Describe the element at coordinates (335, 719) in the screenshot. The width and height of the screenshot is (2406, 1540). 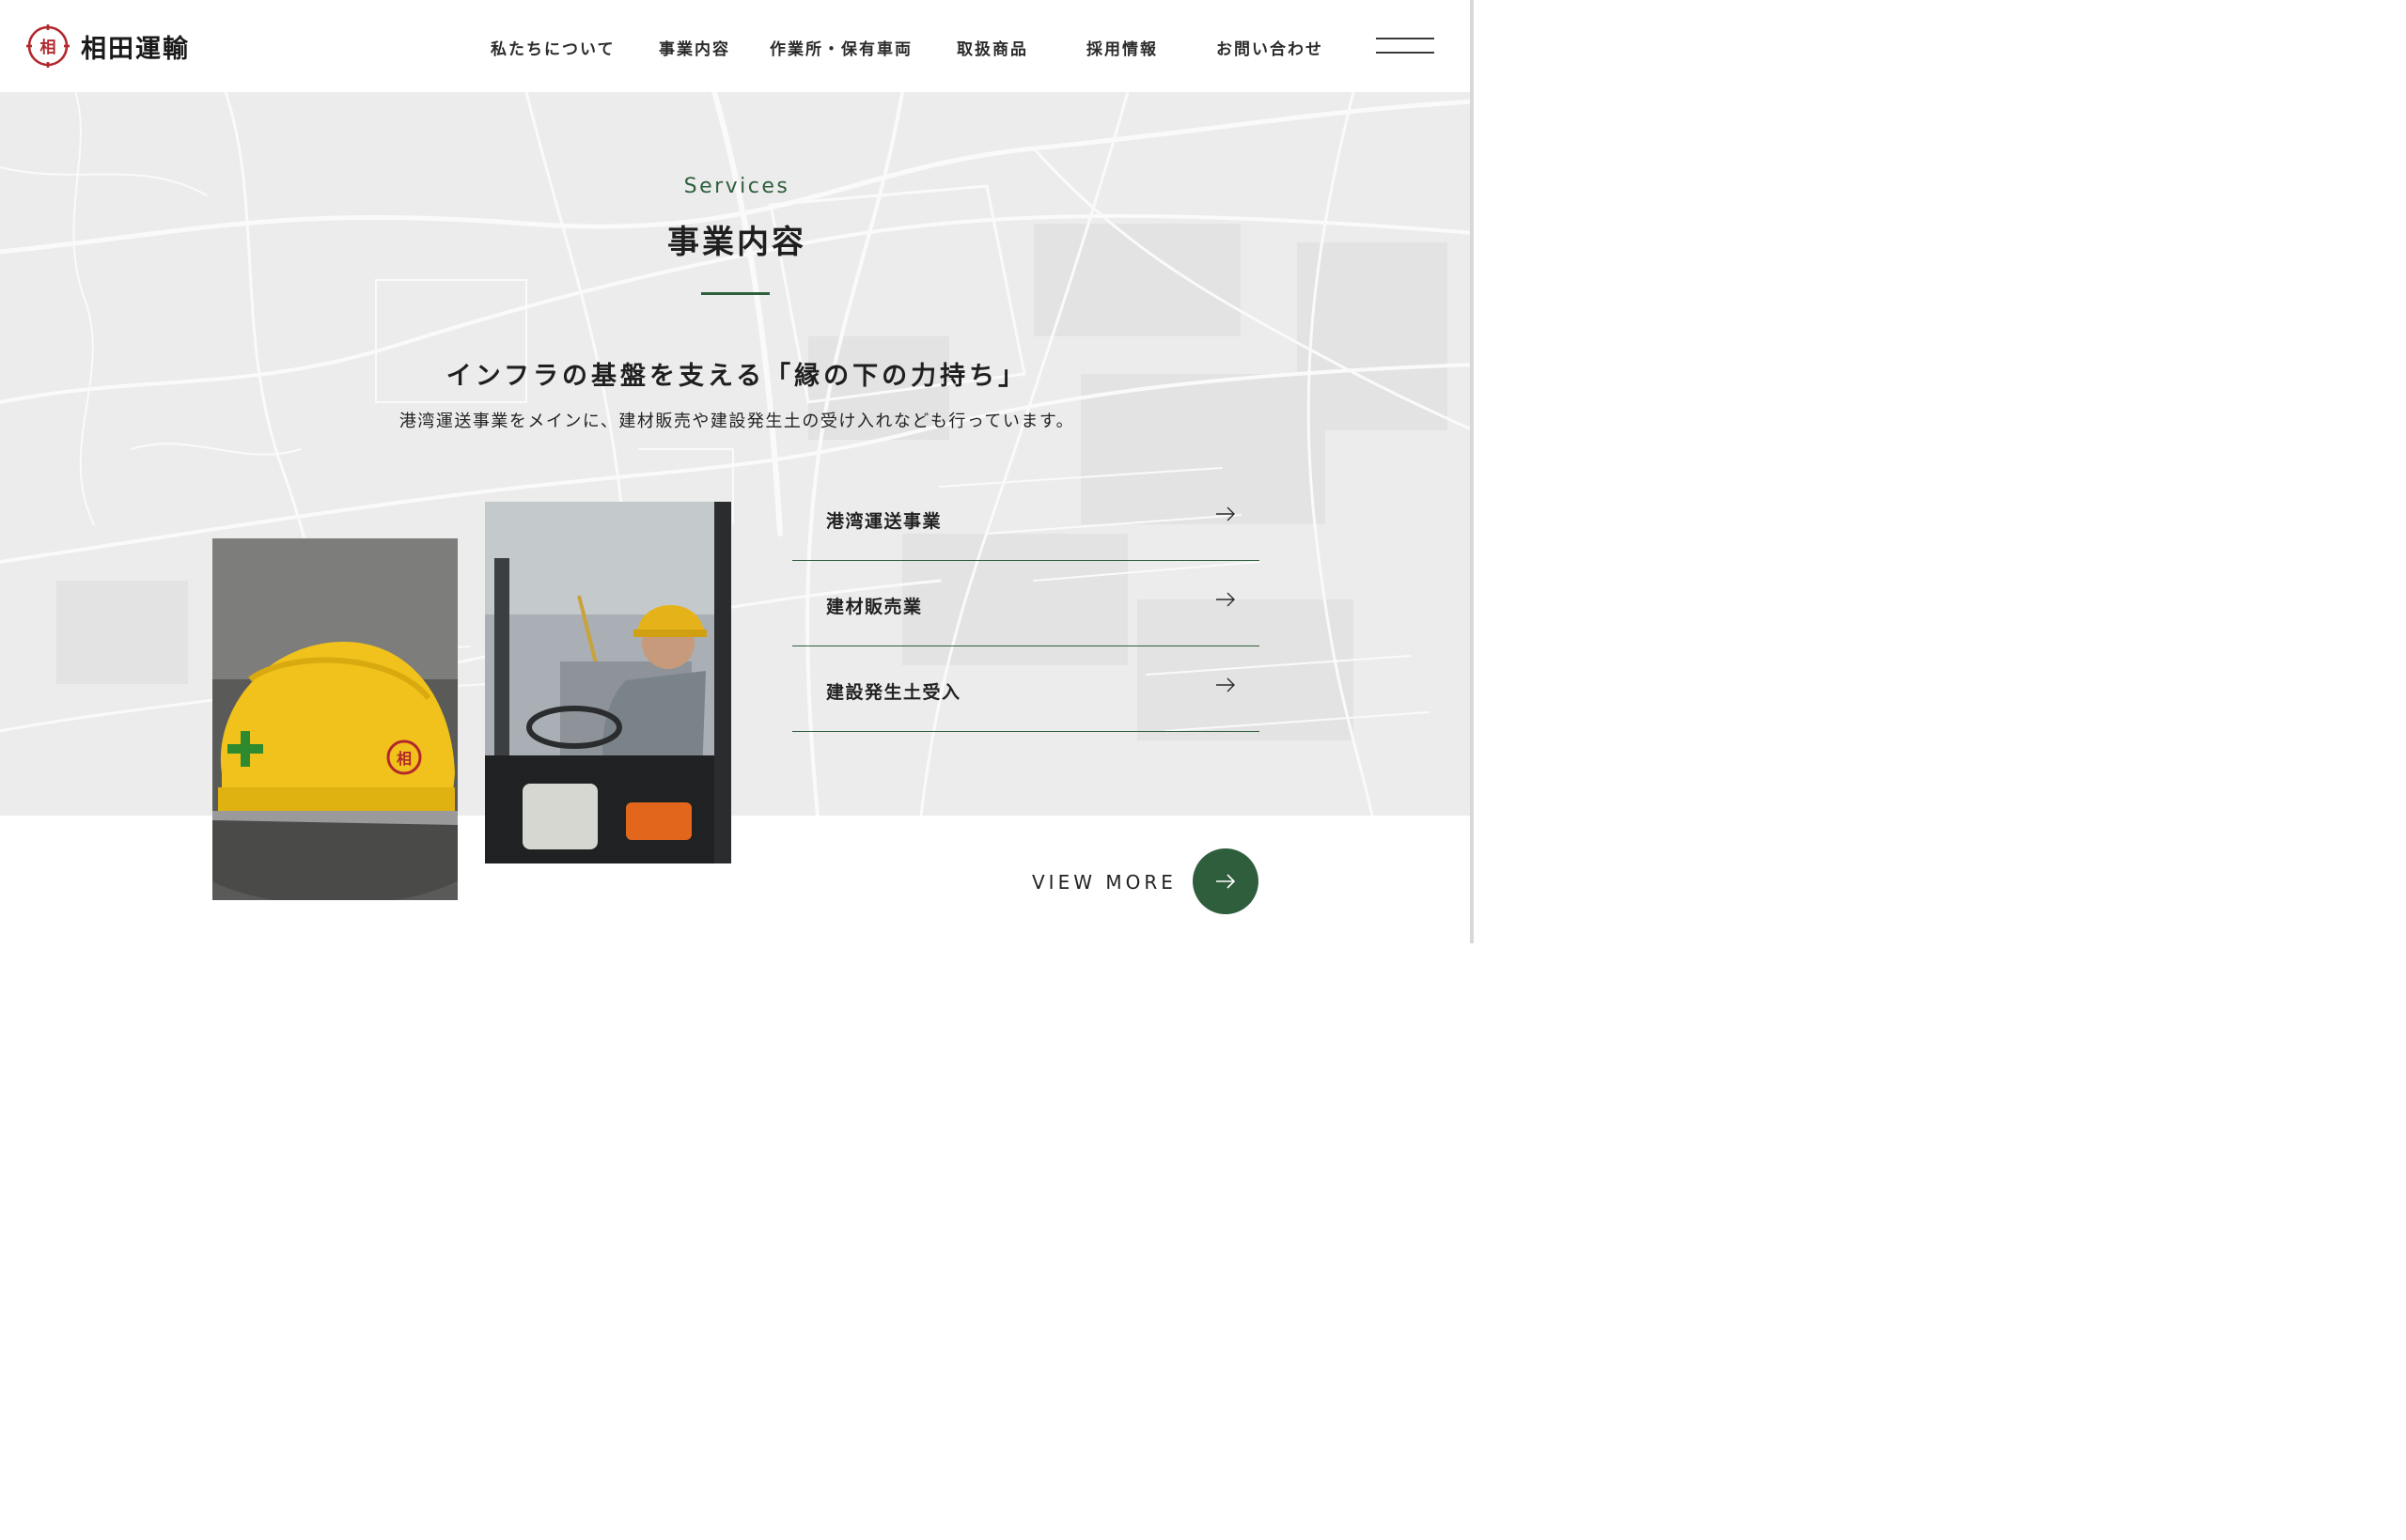
I see `helmet-photo: 相` at that location.